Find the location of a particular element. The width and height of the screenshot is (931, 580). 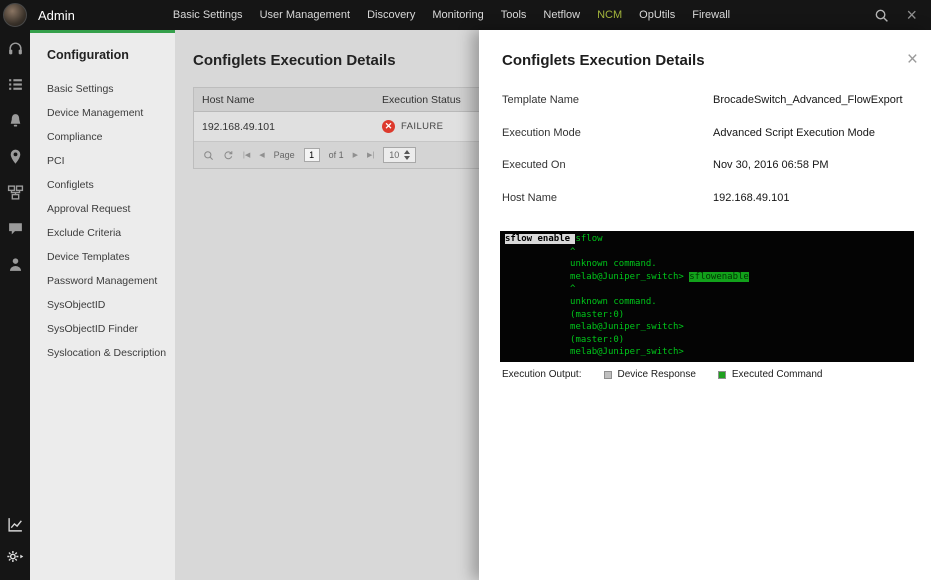

device-response-text: sflow enable is located at coordinates (540, 239).